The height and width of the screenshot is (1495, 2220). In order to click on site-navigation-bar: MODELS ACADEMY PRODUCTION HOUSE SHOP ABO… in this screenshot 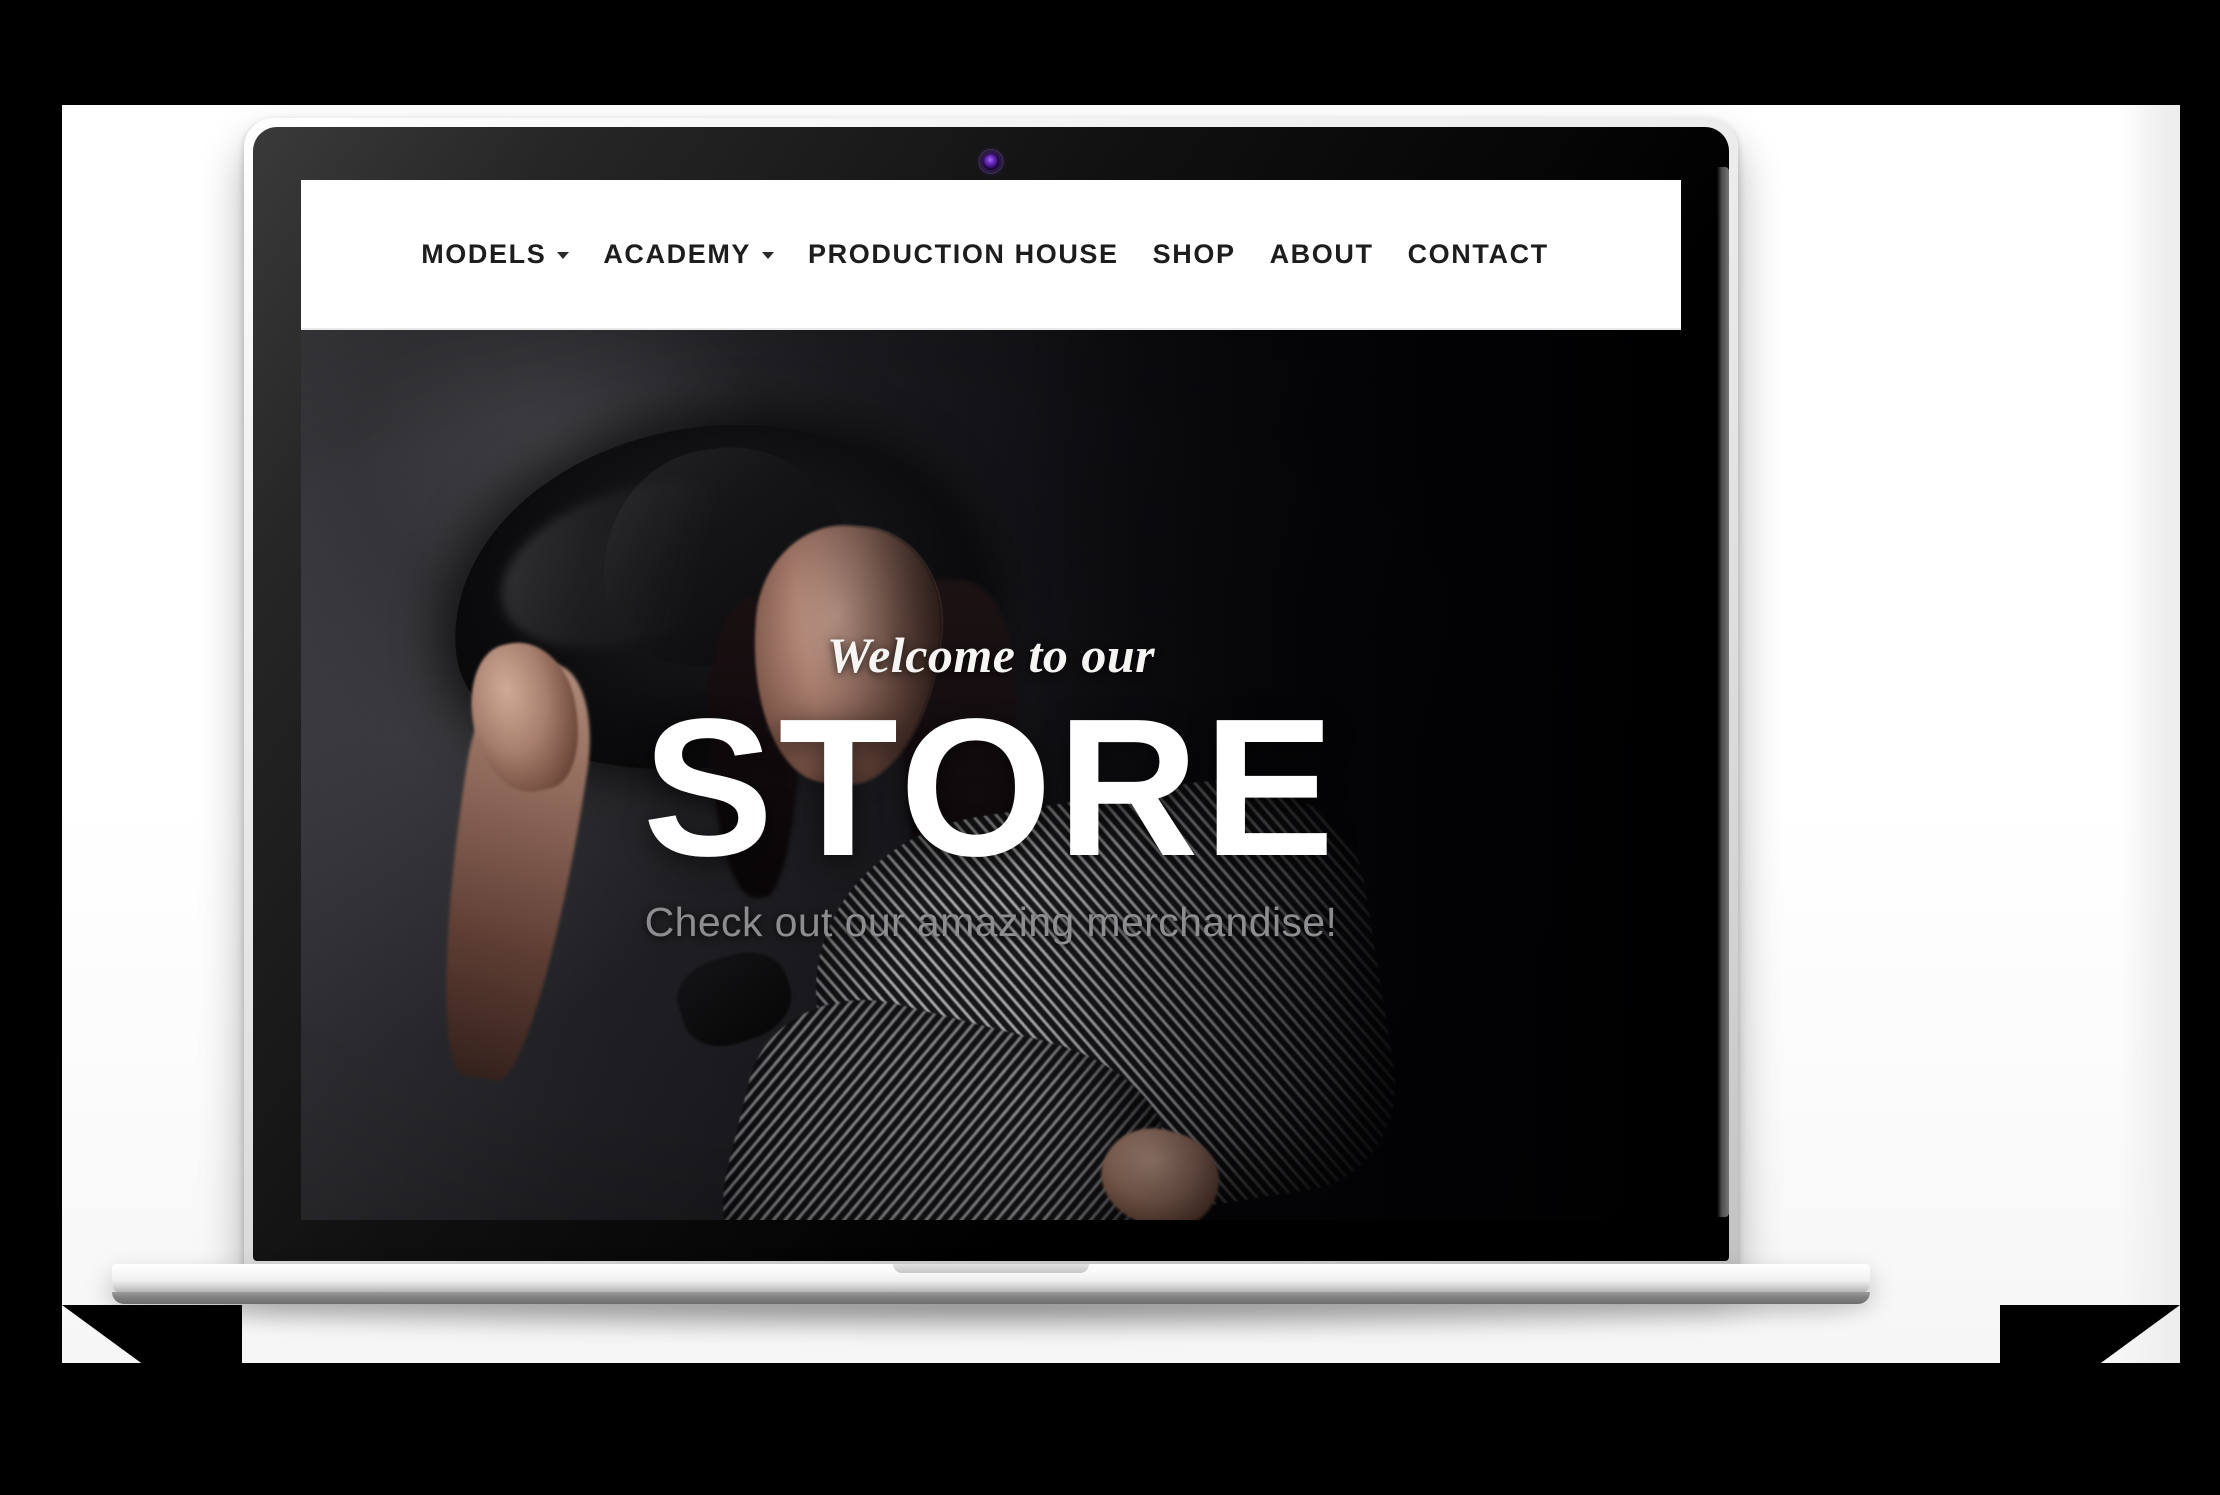, I will do `click(991, 255)`.